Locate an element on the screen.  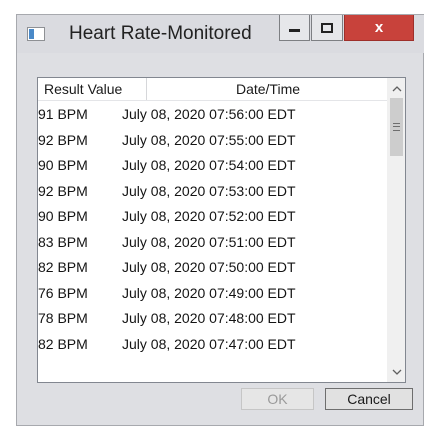
column-header-date-time: Date/Time is located at coordinates (268, 89).